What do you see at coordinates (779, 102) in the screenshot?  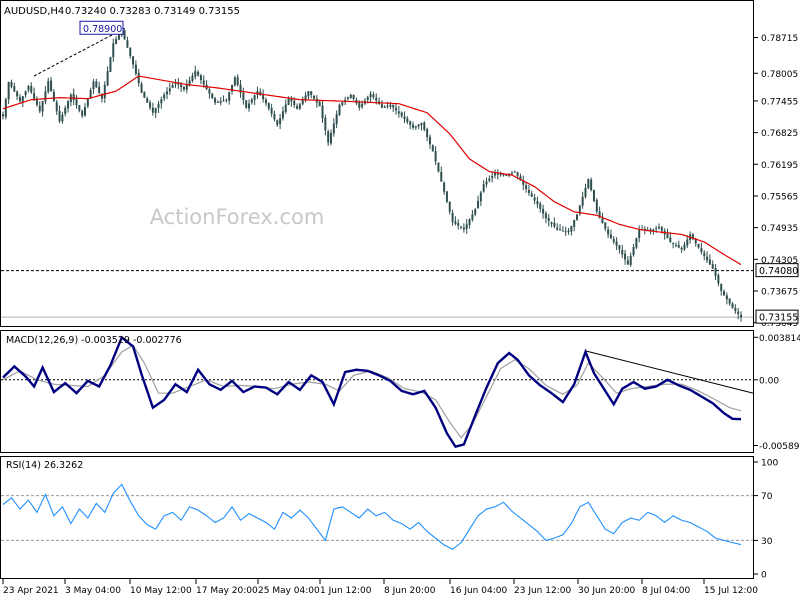 I see `price-axis-label: 0.77455` at bounding box center [779, 102].